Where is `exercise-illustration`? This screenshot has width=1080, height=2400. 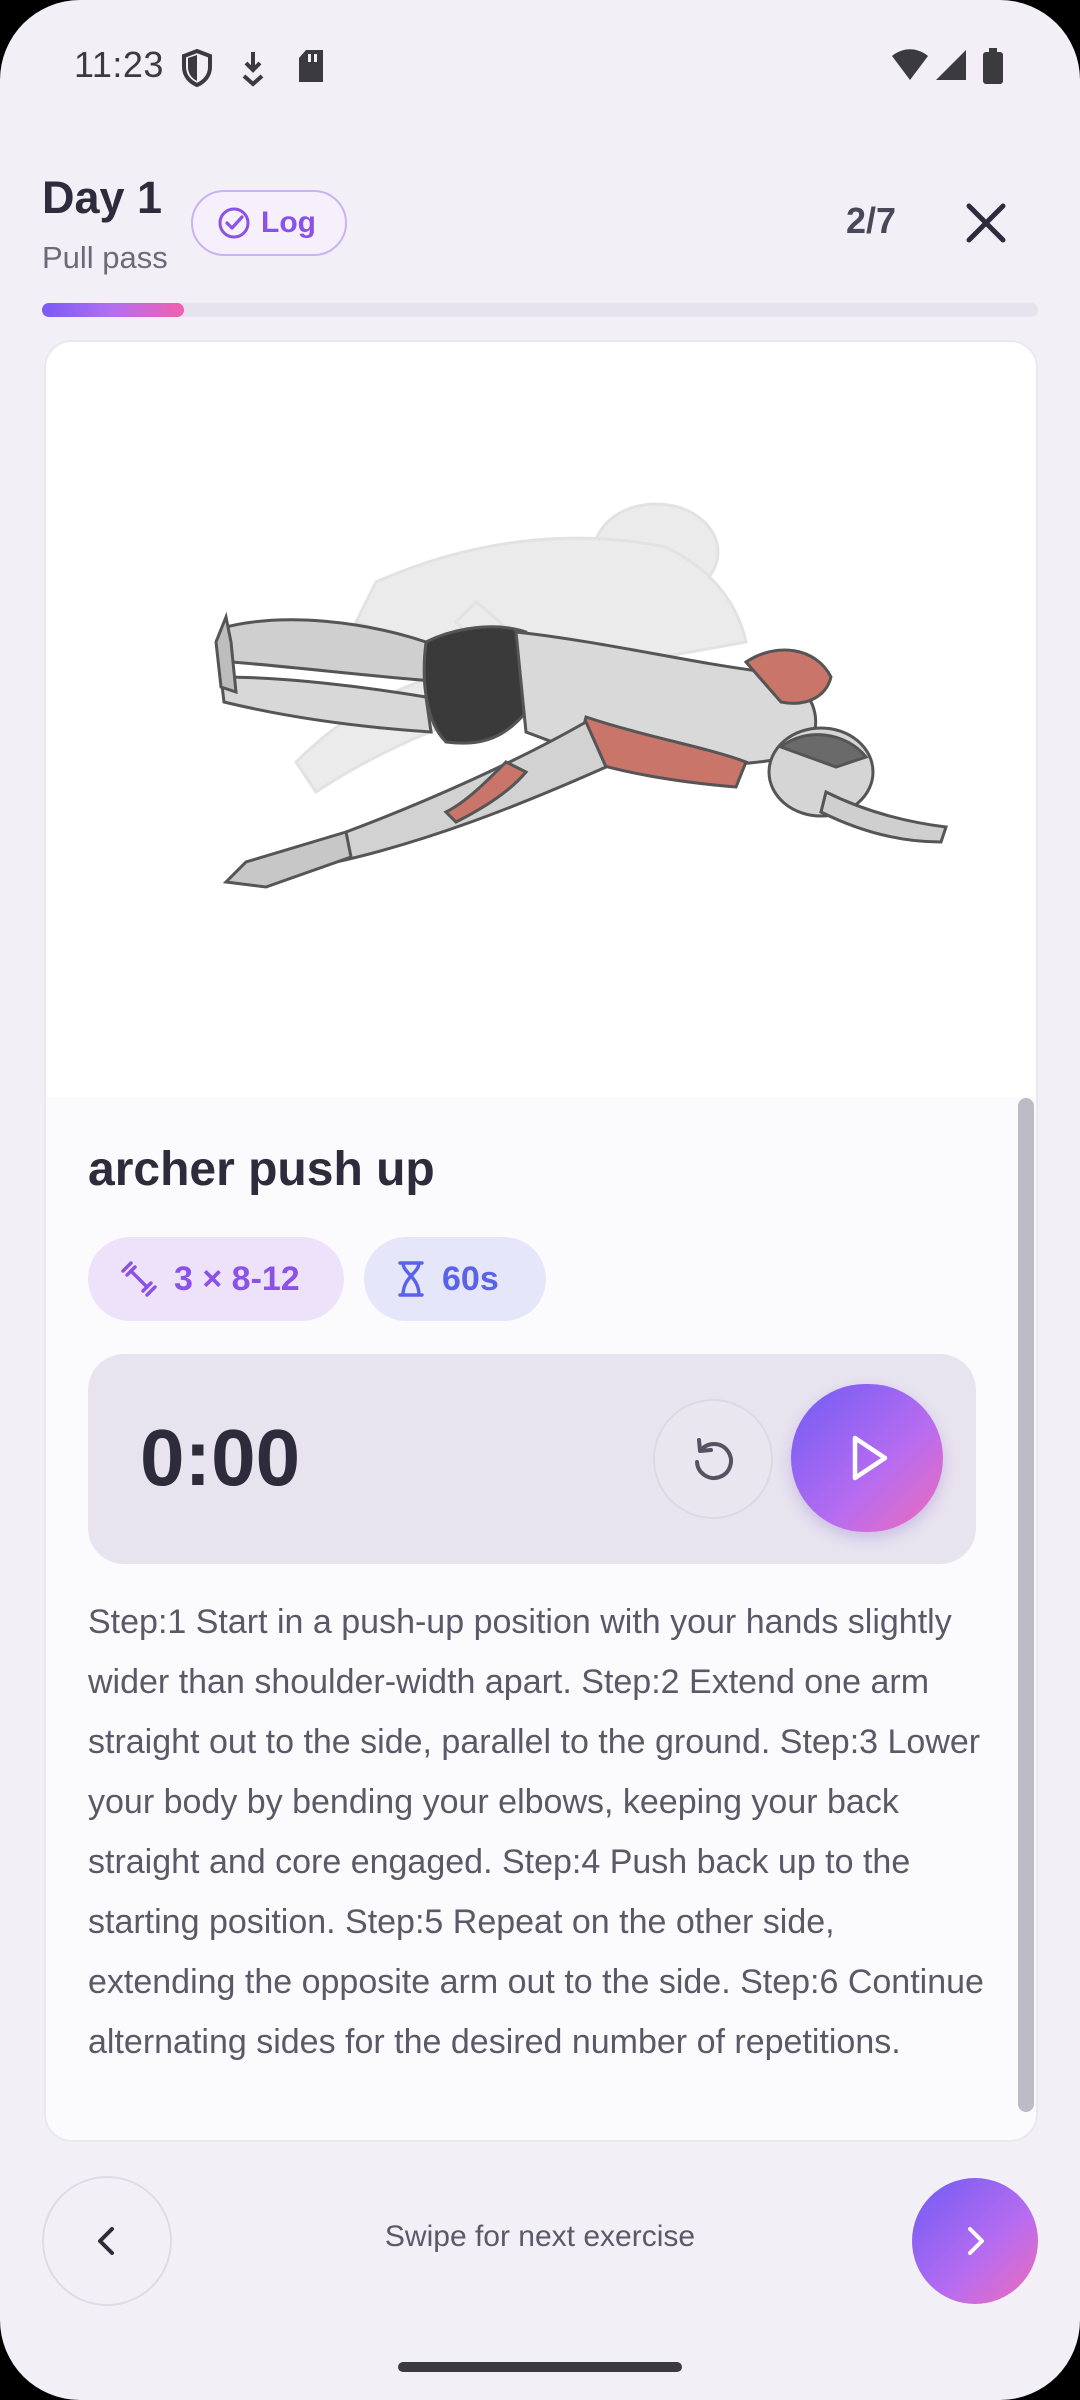 exercise-illustration is located at coordinates (581, 695).